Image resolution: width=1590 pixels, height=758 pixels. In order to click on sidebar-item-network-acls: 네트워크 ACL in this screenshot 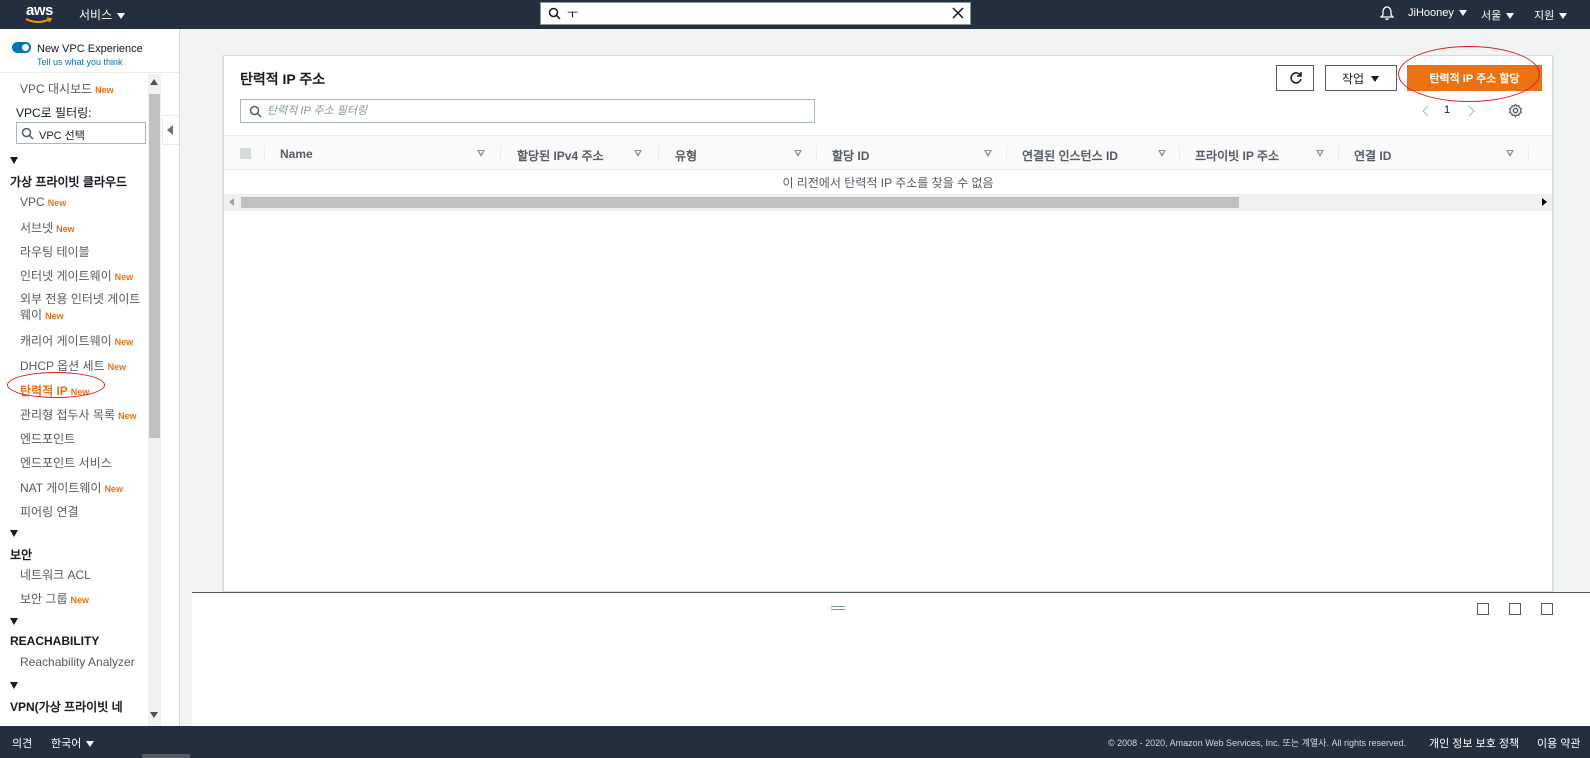, I will do `click(55, 574)`.